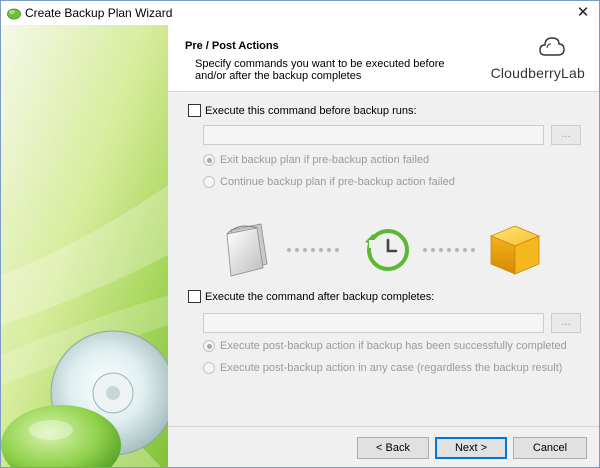  What do you see at coordinates (99, 13) in the screenshot?
I see `window-title: Create Backup Plan Wizard` at bounding box center [99, 13].